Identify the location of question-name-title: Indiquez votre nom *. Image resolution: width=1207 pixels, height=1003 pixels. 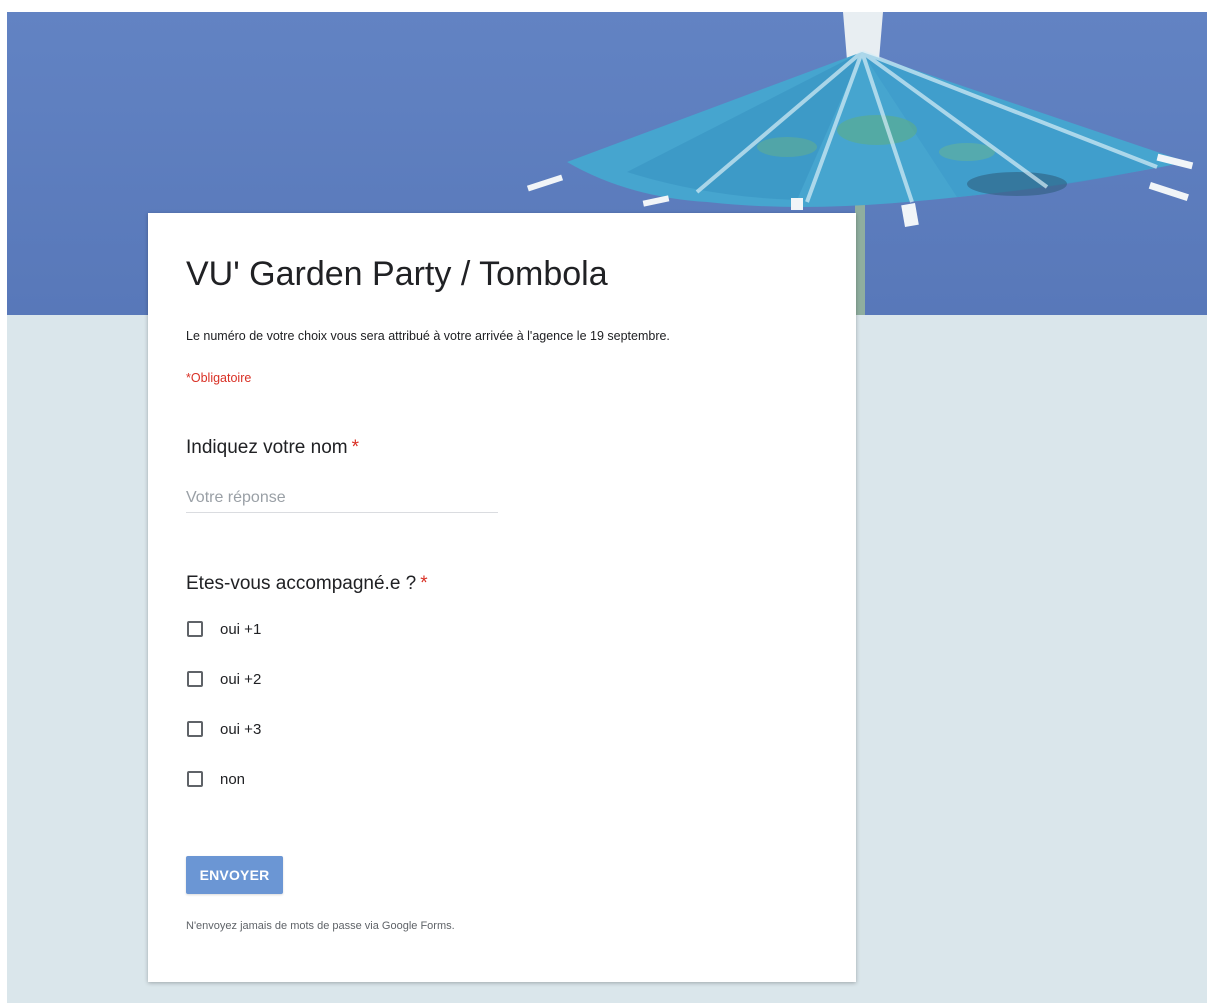
(272, 448).